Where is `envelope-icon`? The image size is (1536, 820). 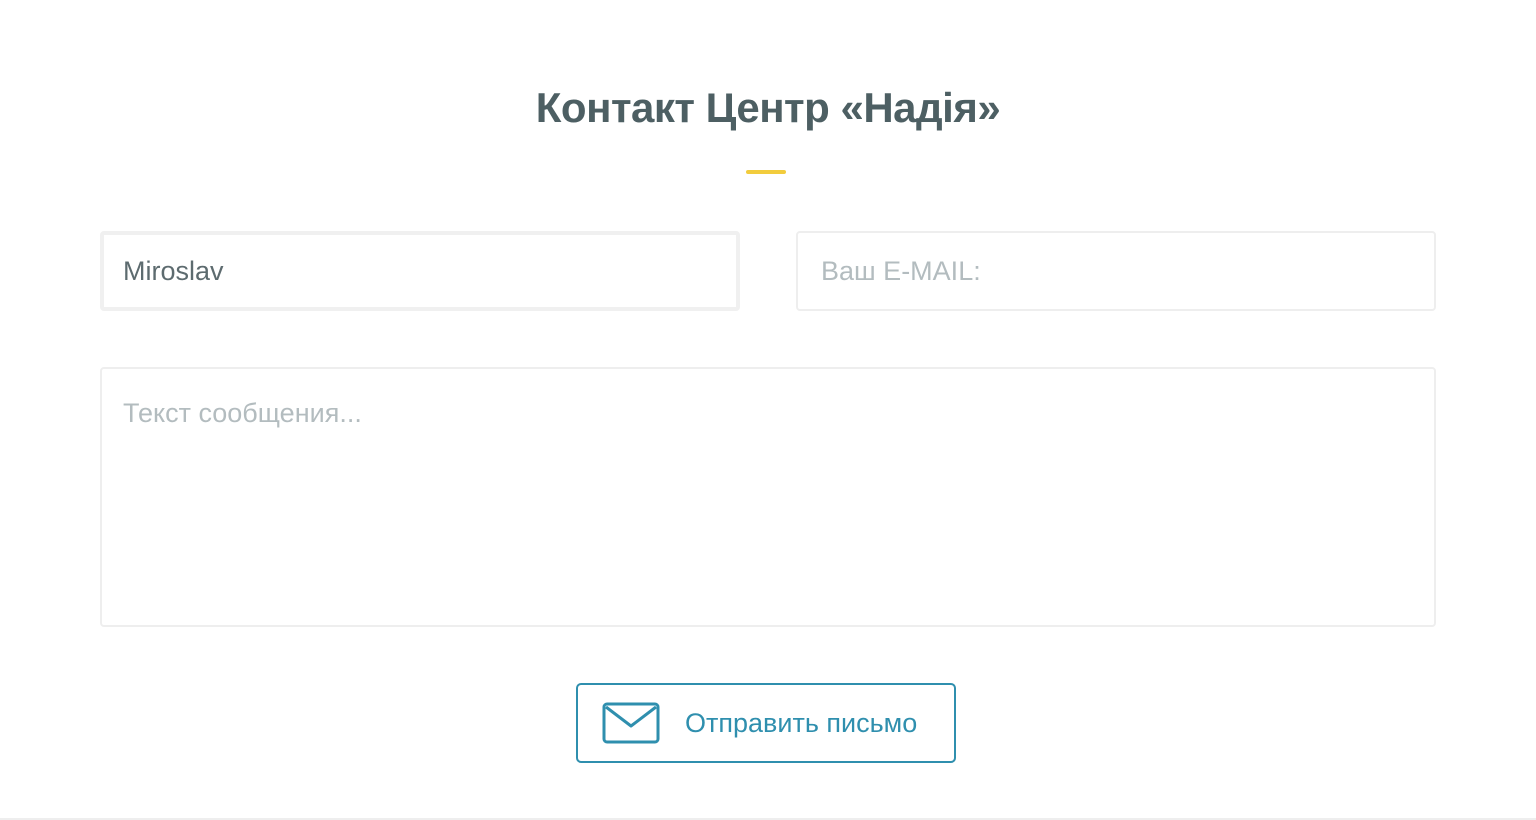 envelope-icon is located at coordinates (631, 723).